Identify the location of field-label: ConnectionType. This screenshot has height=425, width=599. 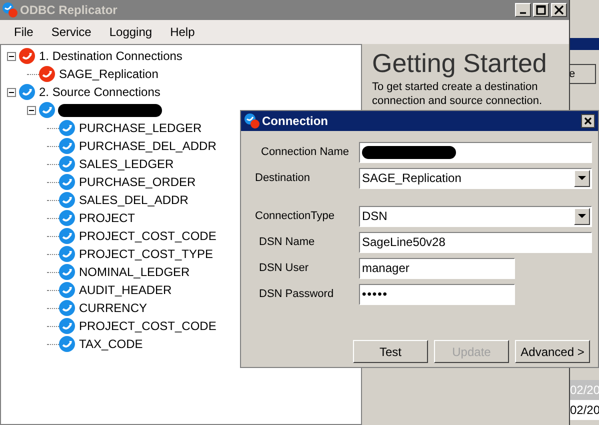
(295, 216).